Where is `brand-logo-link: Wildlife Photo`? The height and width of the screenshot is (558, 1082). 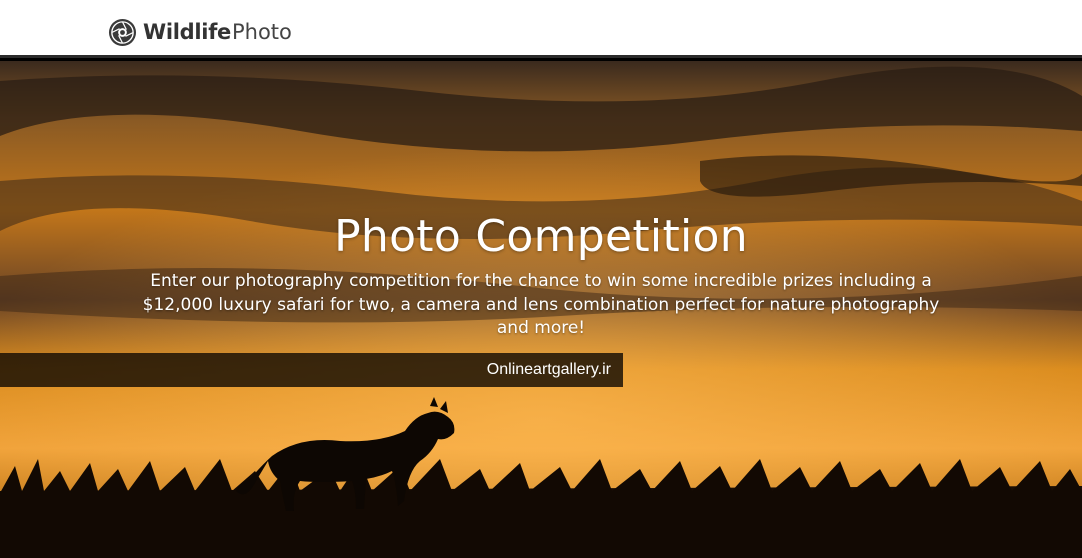 brand-logo-link: Wildlife Photo is located at coordinates (200, 32).